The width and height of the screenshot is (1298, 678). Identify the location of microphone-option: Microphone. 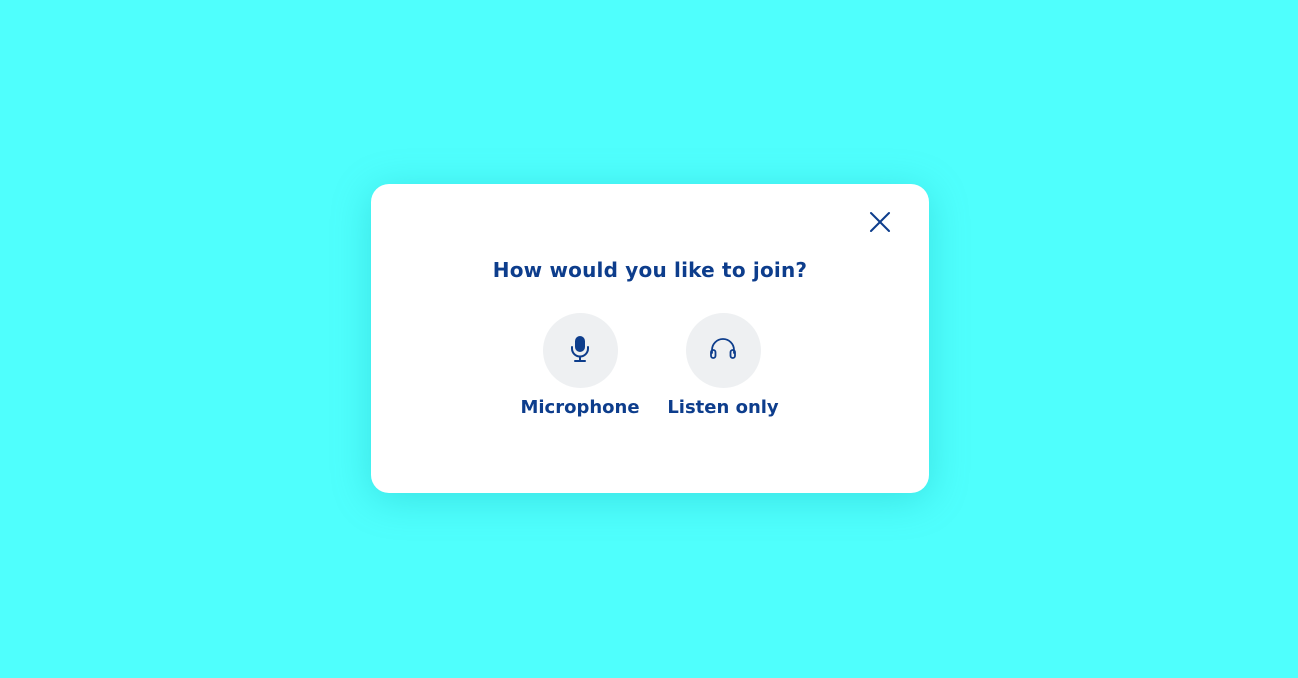
(580, 365).